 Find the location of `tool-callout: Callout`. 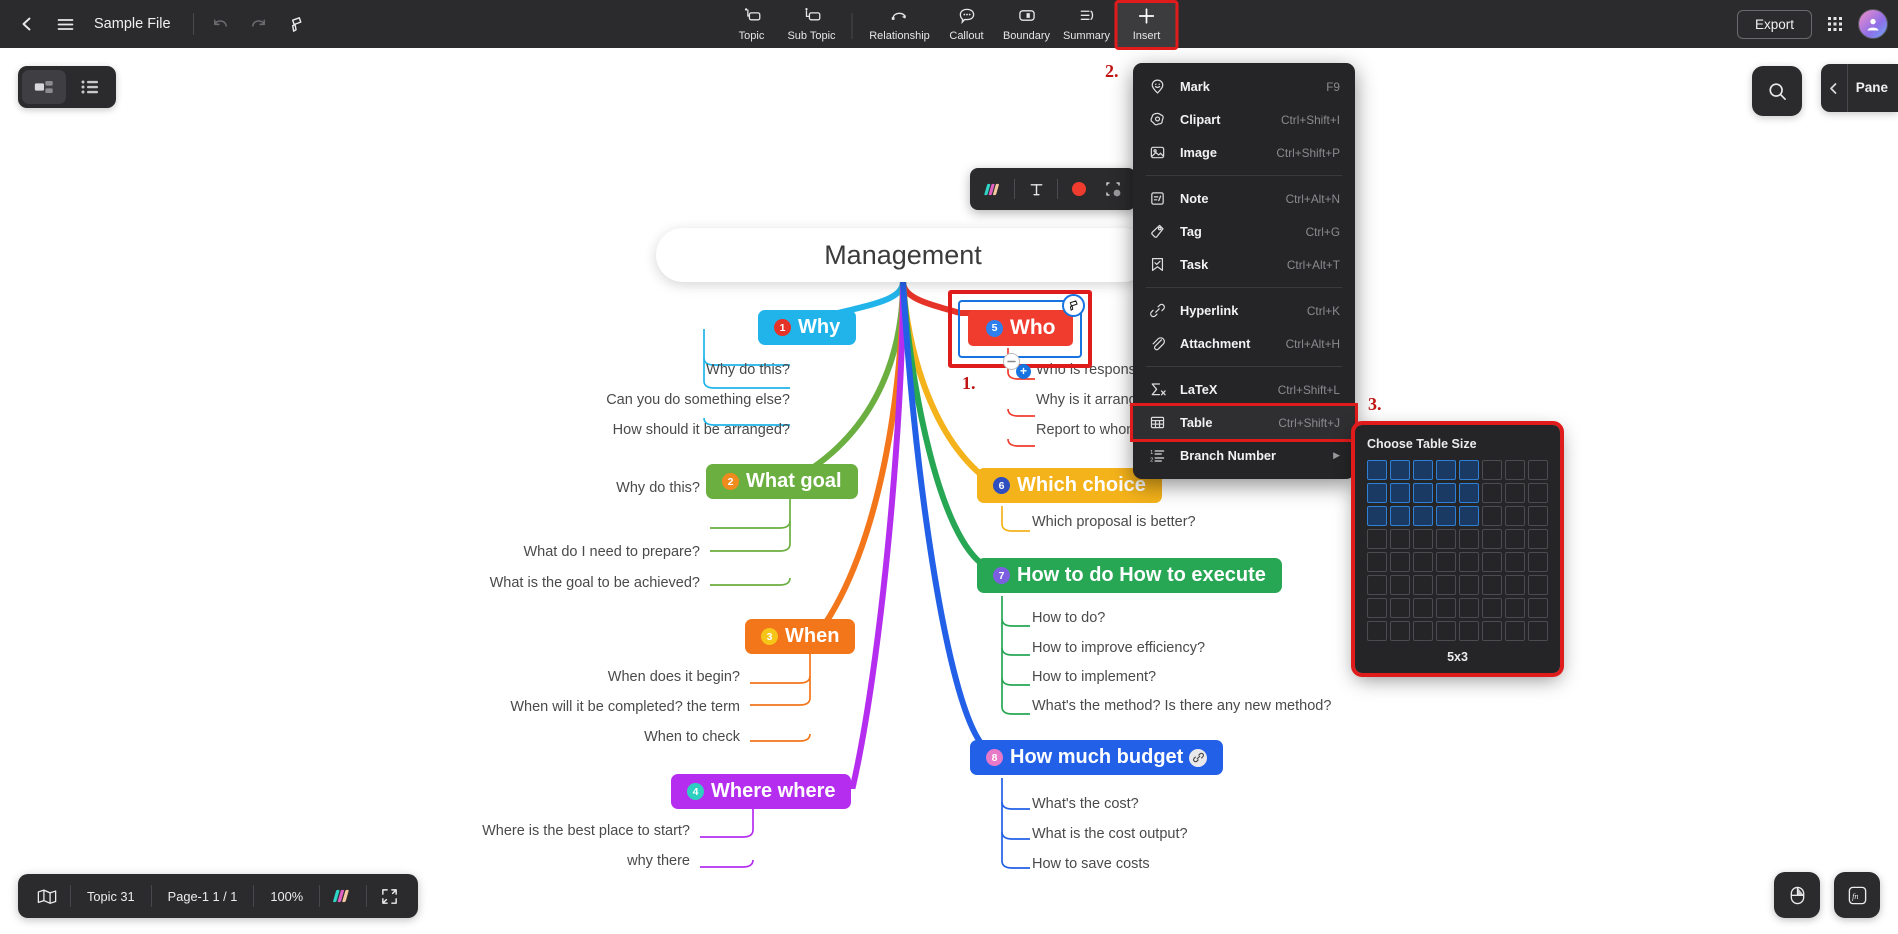

tool-callout: Callout is located at coordinates (967, 25).